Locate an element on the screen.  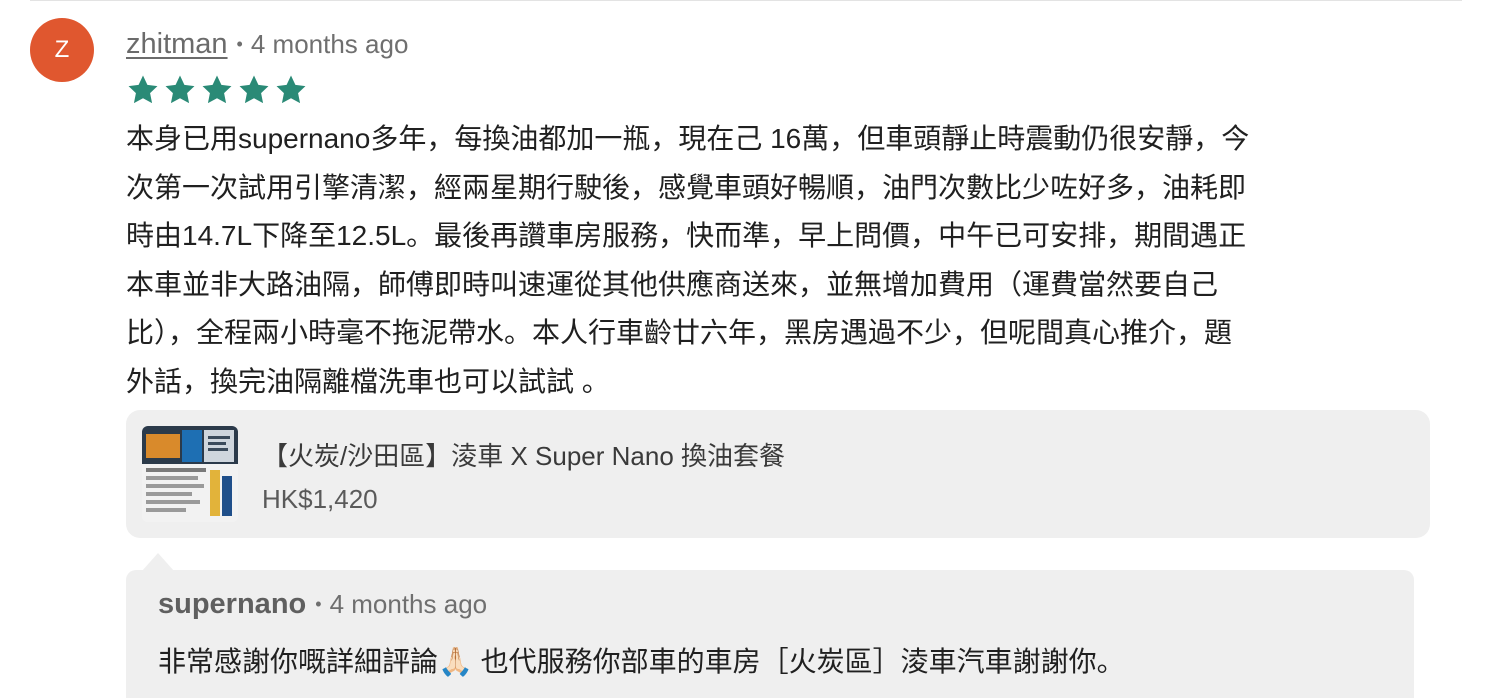
review-text-line: 外話，換完油隔離檔洗車也可以試試 。 is located at coordinates (368, 381).